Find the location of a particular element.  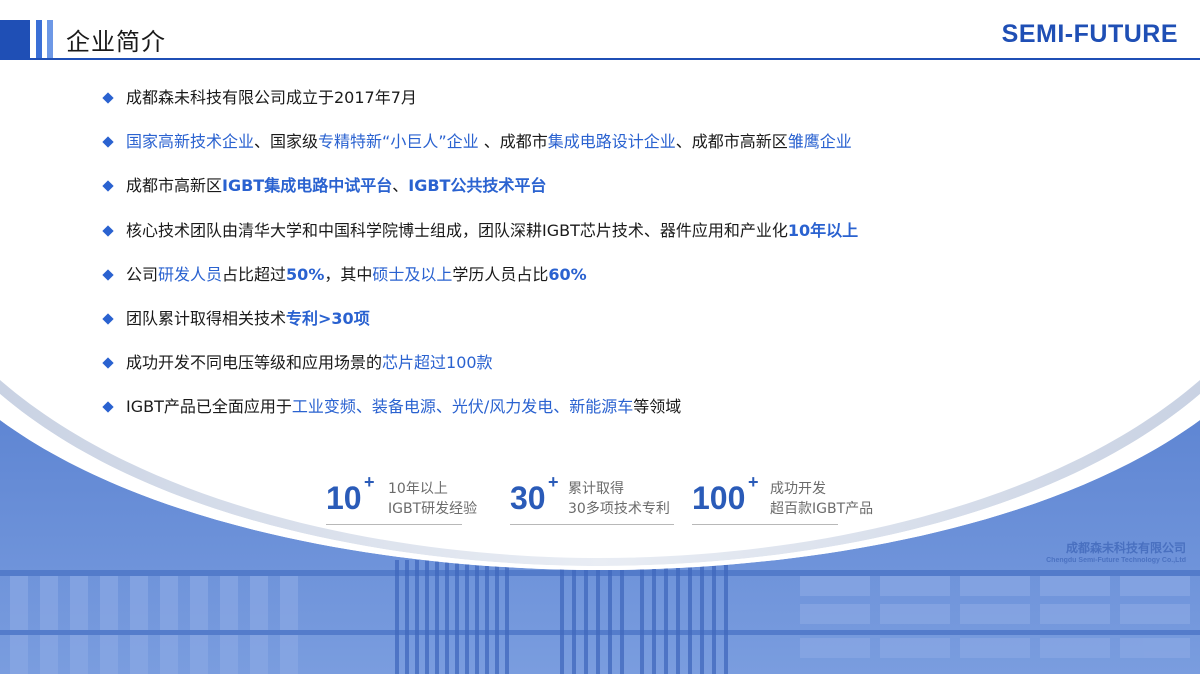

bullet-item: 公司研发人员占比超过50%，其中硕士及以上学历人员占比60% is located at coordinates (603, 283).